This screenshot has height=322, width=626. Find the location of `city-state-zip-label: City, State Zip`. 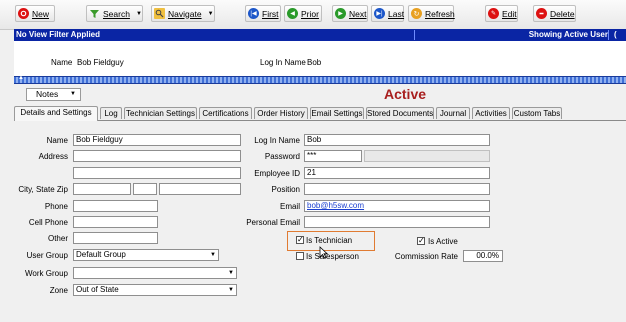

city-state-zip-label: City, State Zip is located at coordinates (43, 189).